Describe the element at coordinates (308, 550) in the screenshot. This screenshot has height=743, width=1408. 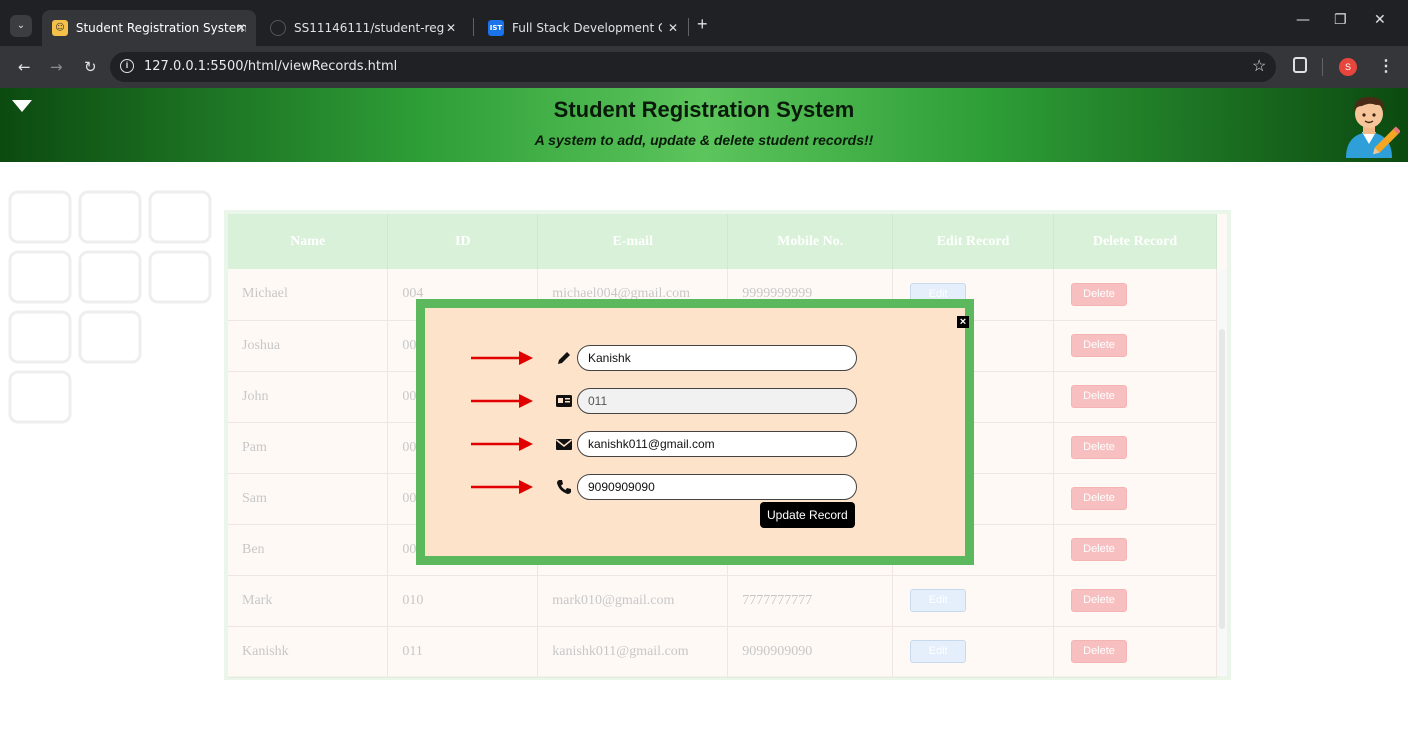
I see `cell-name: Ben` at that location.